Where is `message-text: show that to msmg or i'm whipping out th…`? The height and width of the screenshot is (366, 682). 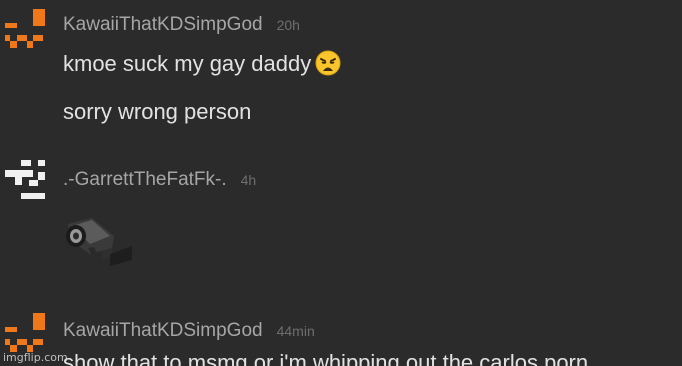 message-text: show that to msmg or i'm whipping out th… is located at coordinates (326, 358).